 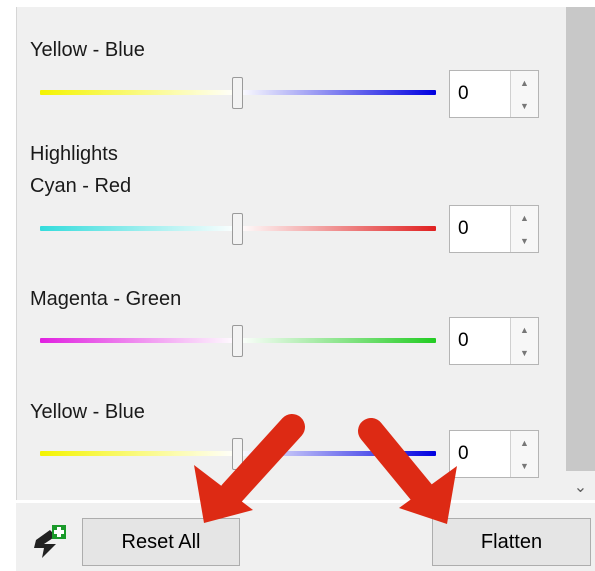 I want to click on arrow-to-flatten-icon, so click(x=407, y=471).